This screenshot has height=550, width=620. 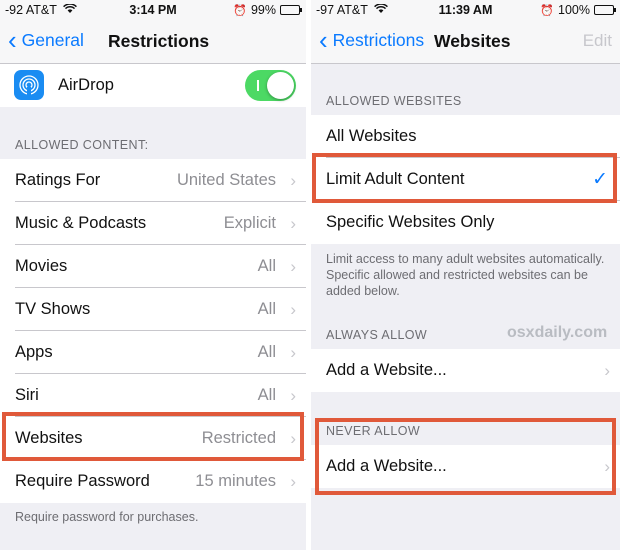 What do you see at coordinates (153, 481) in the screenshot?
I see `require-password-row: Require Password 15 minutes ›` at bounding box center [153, 481].